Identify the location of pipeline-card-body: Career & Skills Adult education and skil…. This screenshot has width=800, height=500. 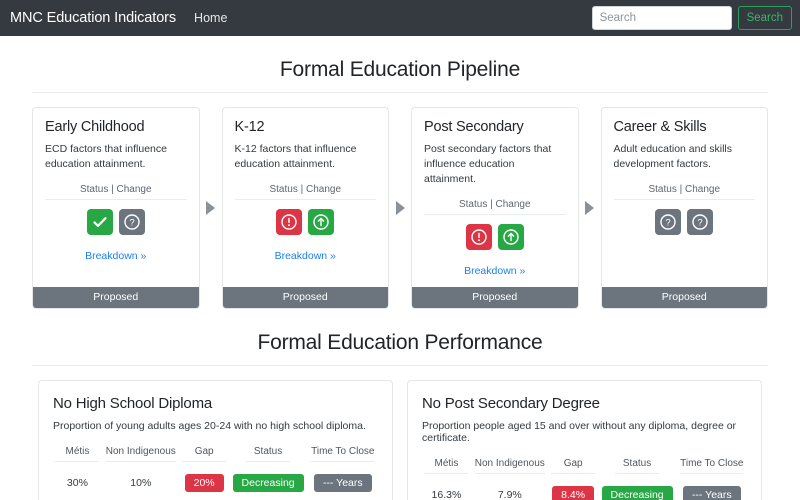
(685, 197).